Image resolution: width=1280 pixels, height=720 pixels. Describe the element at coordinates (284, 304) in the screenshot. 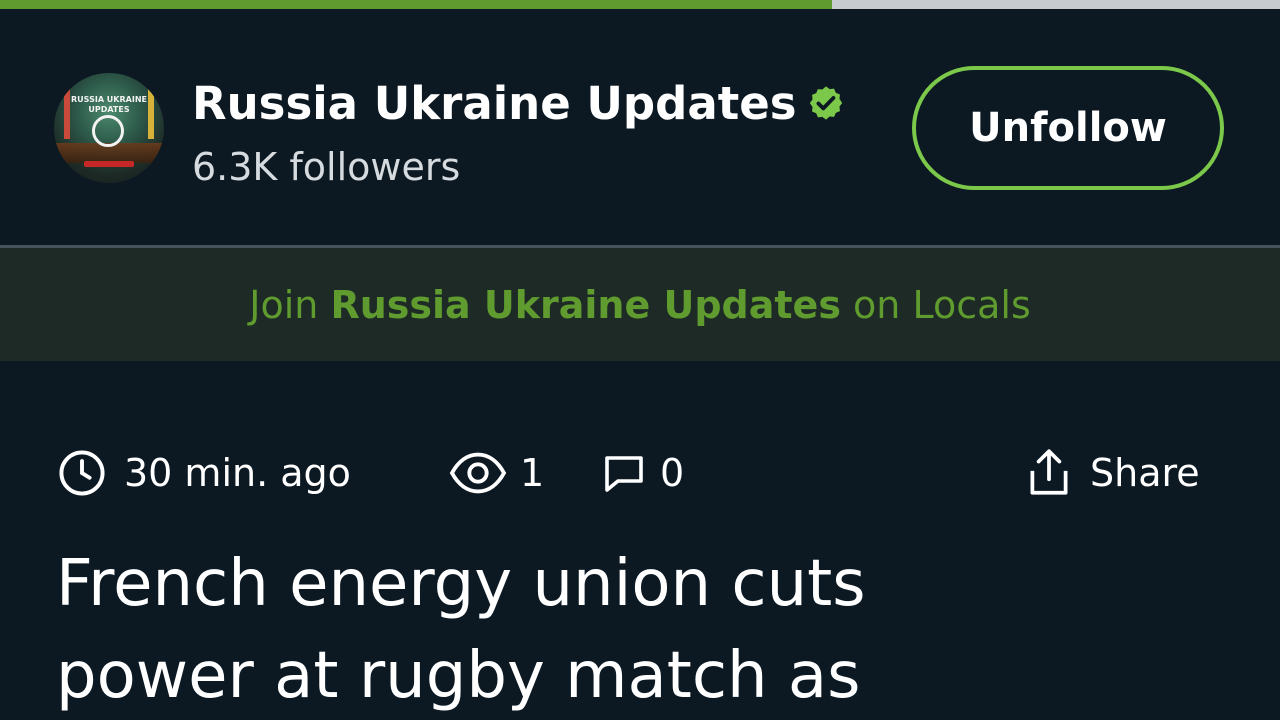

I see `join-prefix: Join` at that location.